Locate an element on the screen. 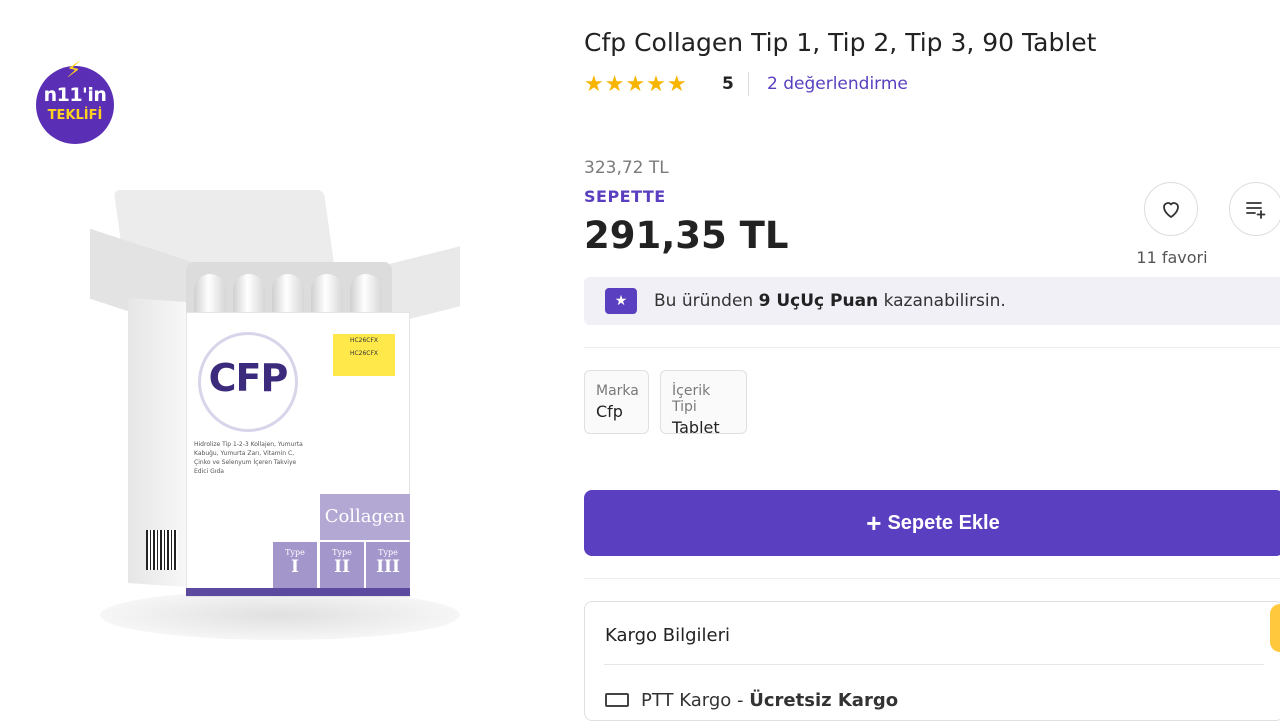 The image size is (1280, 721). favorite-count: 11 favori is located at coordinates (1172, 257).